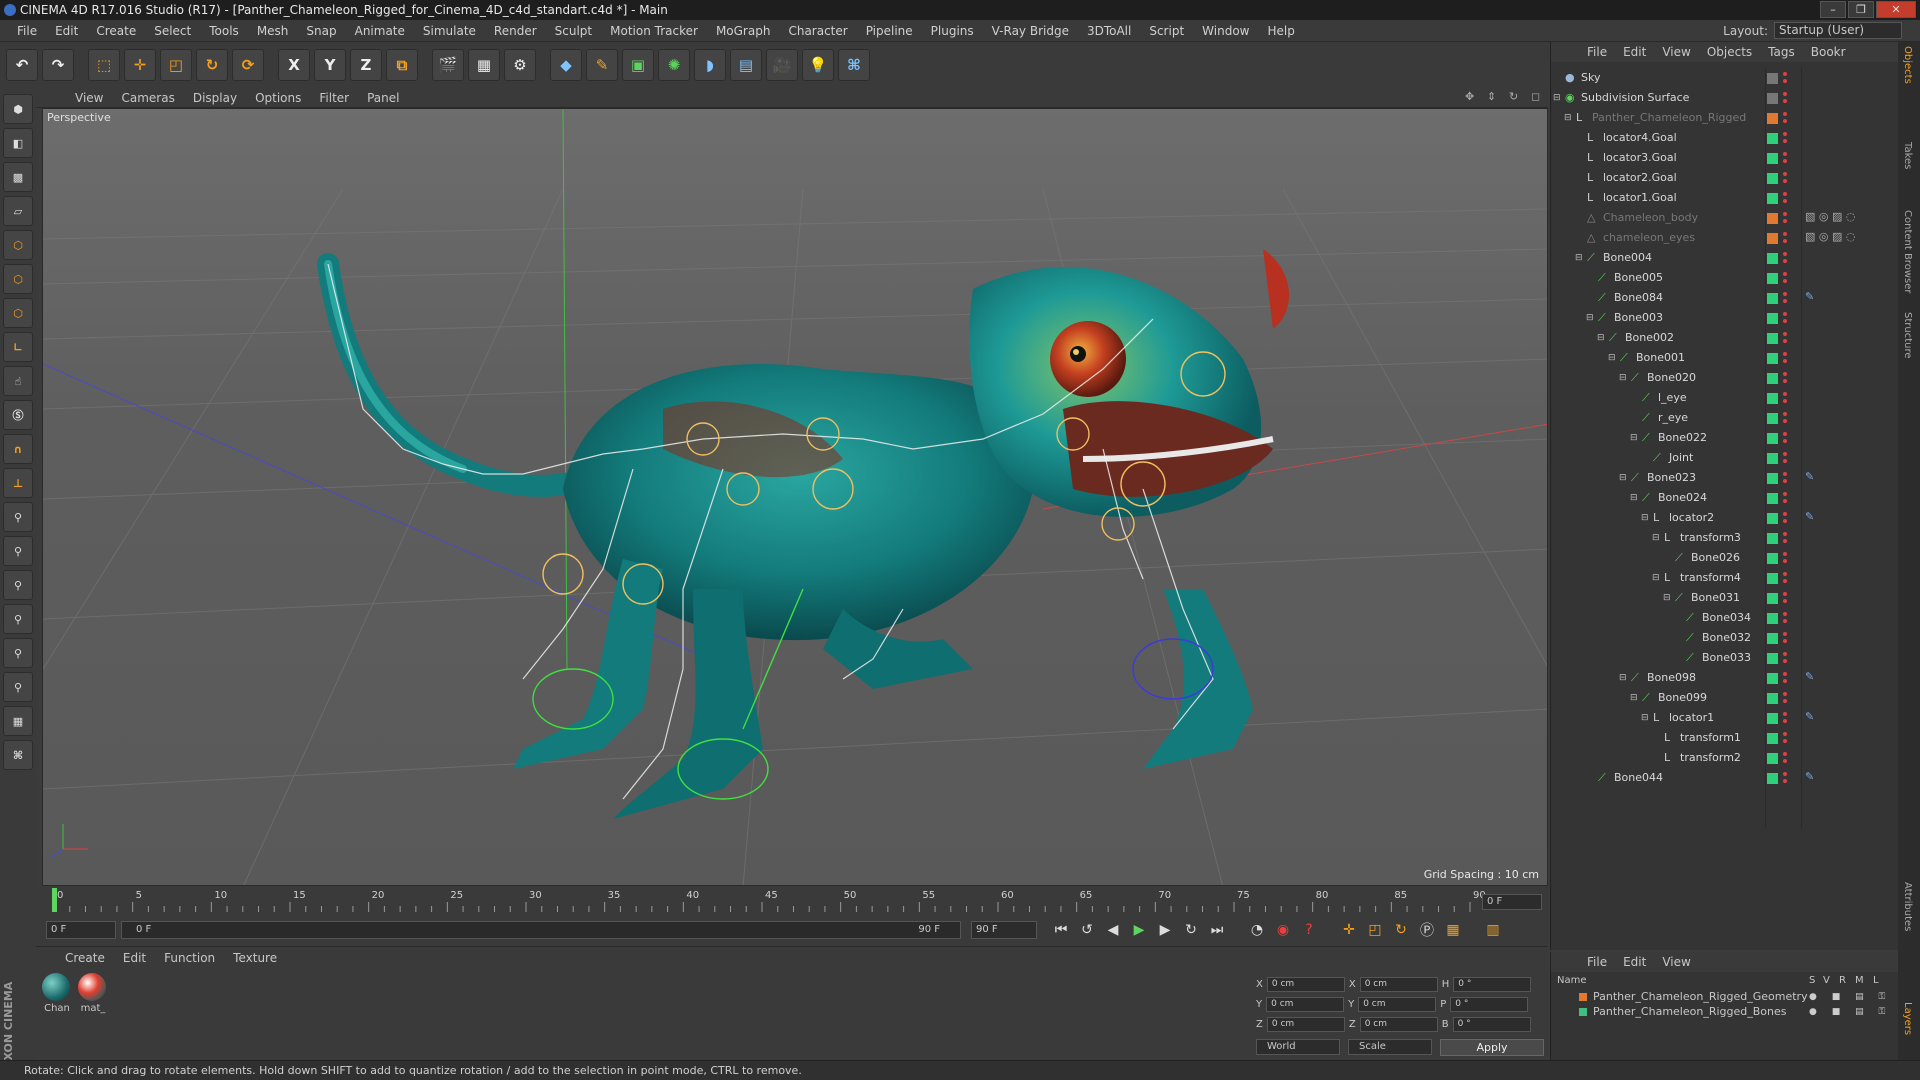 The height and width of the screenshot is (1080, 1920). Describe the element at coordinates (1166, 31) in the screenshot. I see `menu-script: Script` at that location.